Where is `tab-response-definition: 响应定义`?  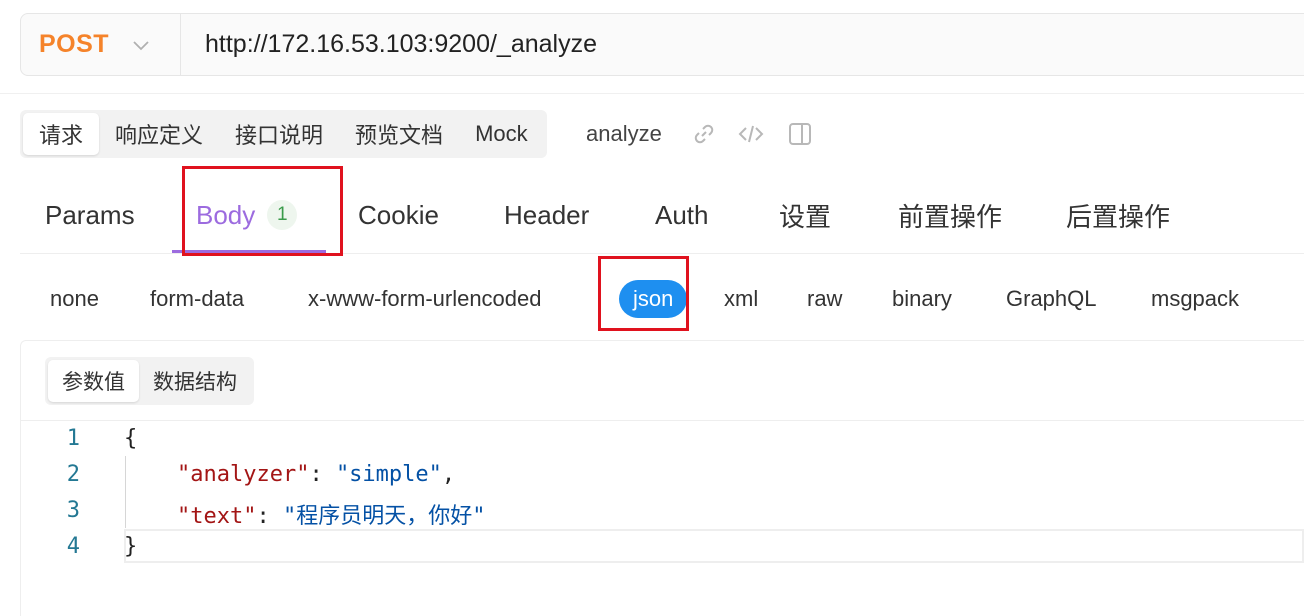
tab-response-definition: 响应定义 is located at coordinates (159, 134).